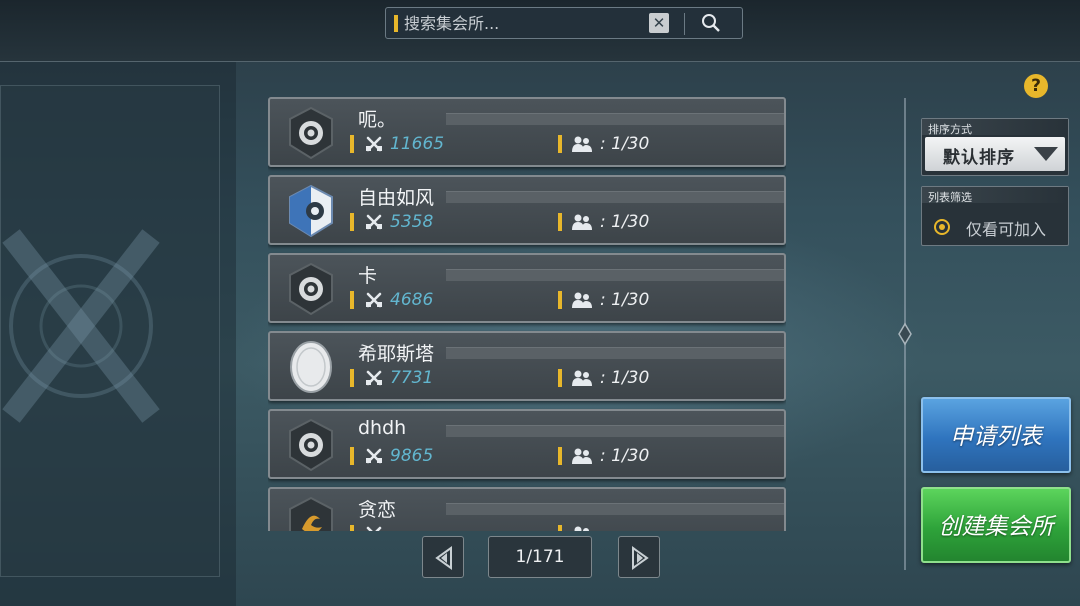 This screenshot has width=1080, height=606. Describe the element at coordinates (311, 211) in the screenshot. I see `blue-beast-emblem-icon` at that location.